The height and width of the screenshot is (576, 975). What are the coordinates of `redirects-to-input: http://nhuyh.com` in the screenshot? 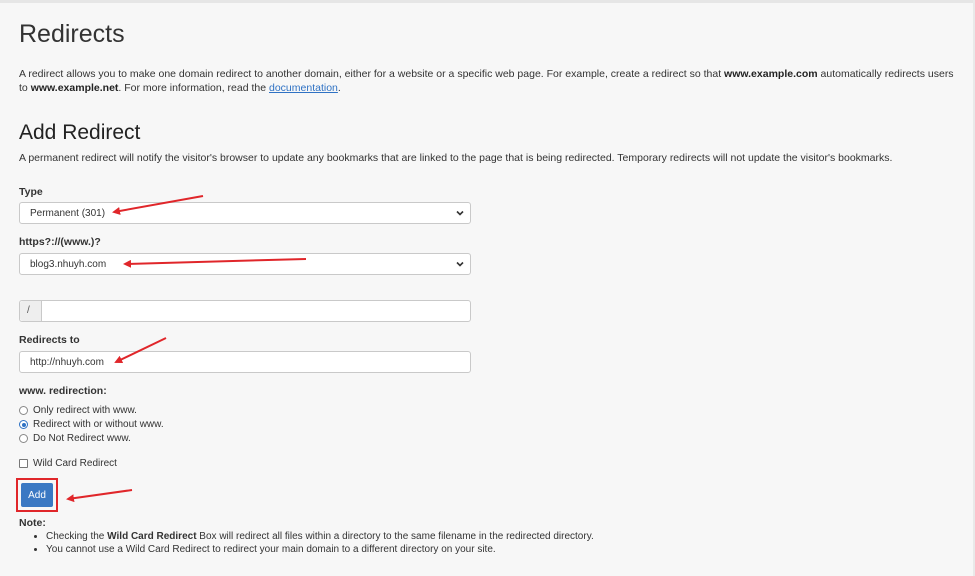 It's located at (245, 362).